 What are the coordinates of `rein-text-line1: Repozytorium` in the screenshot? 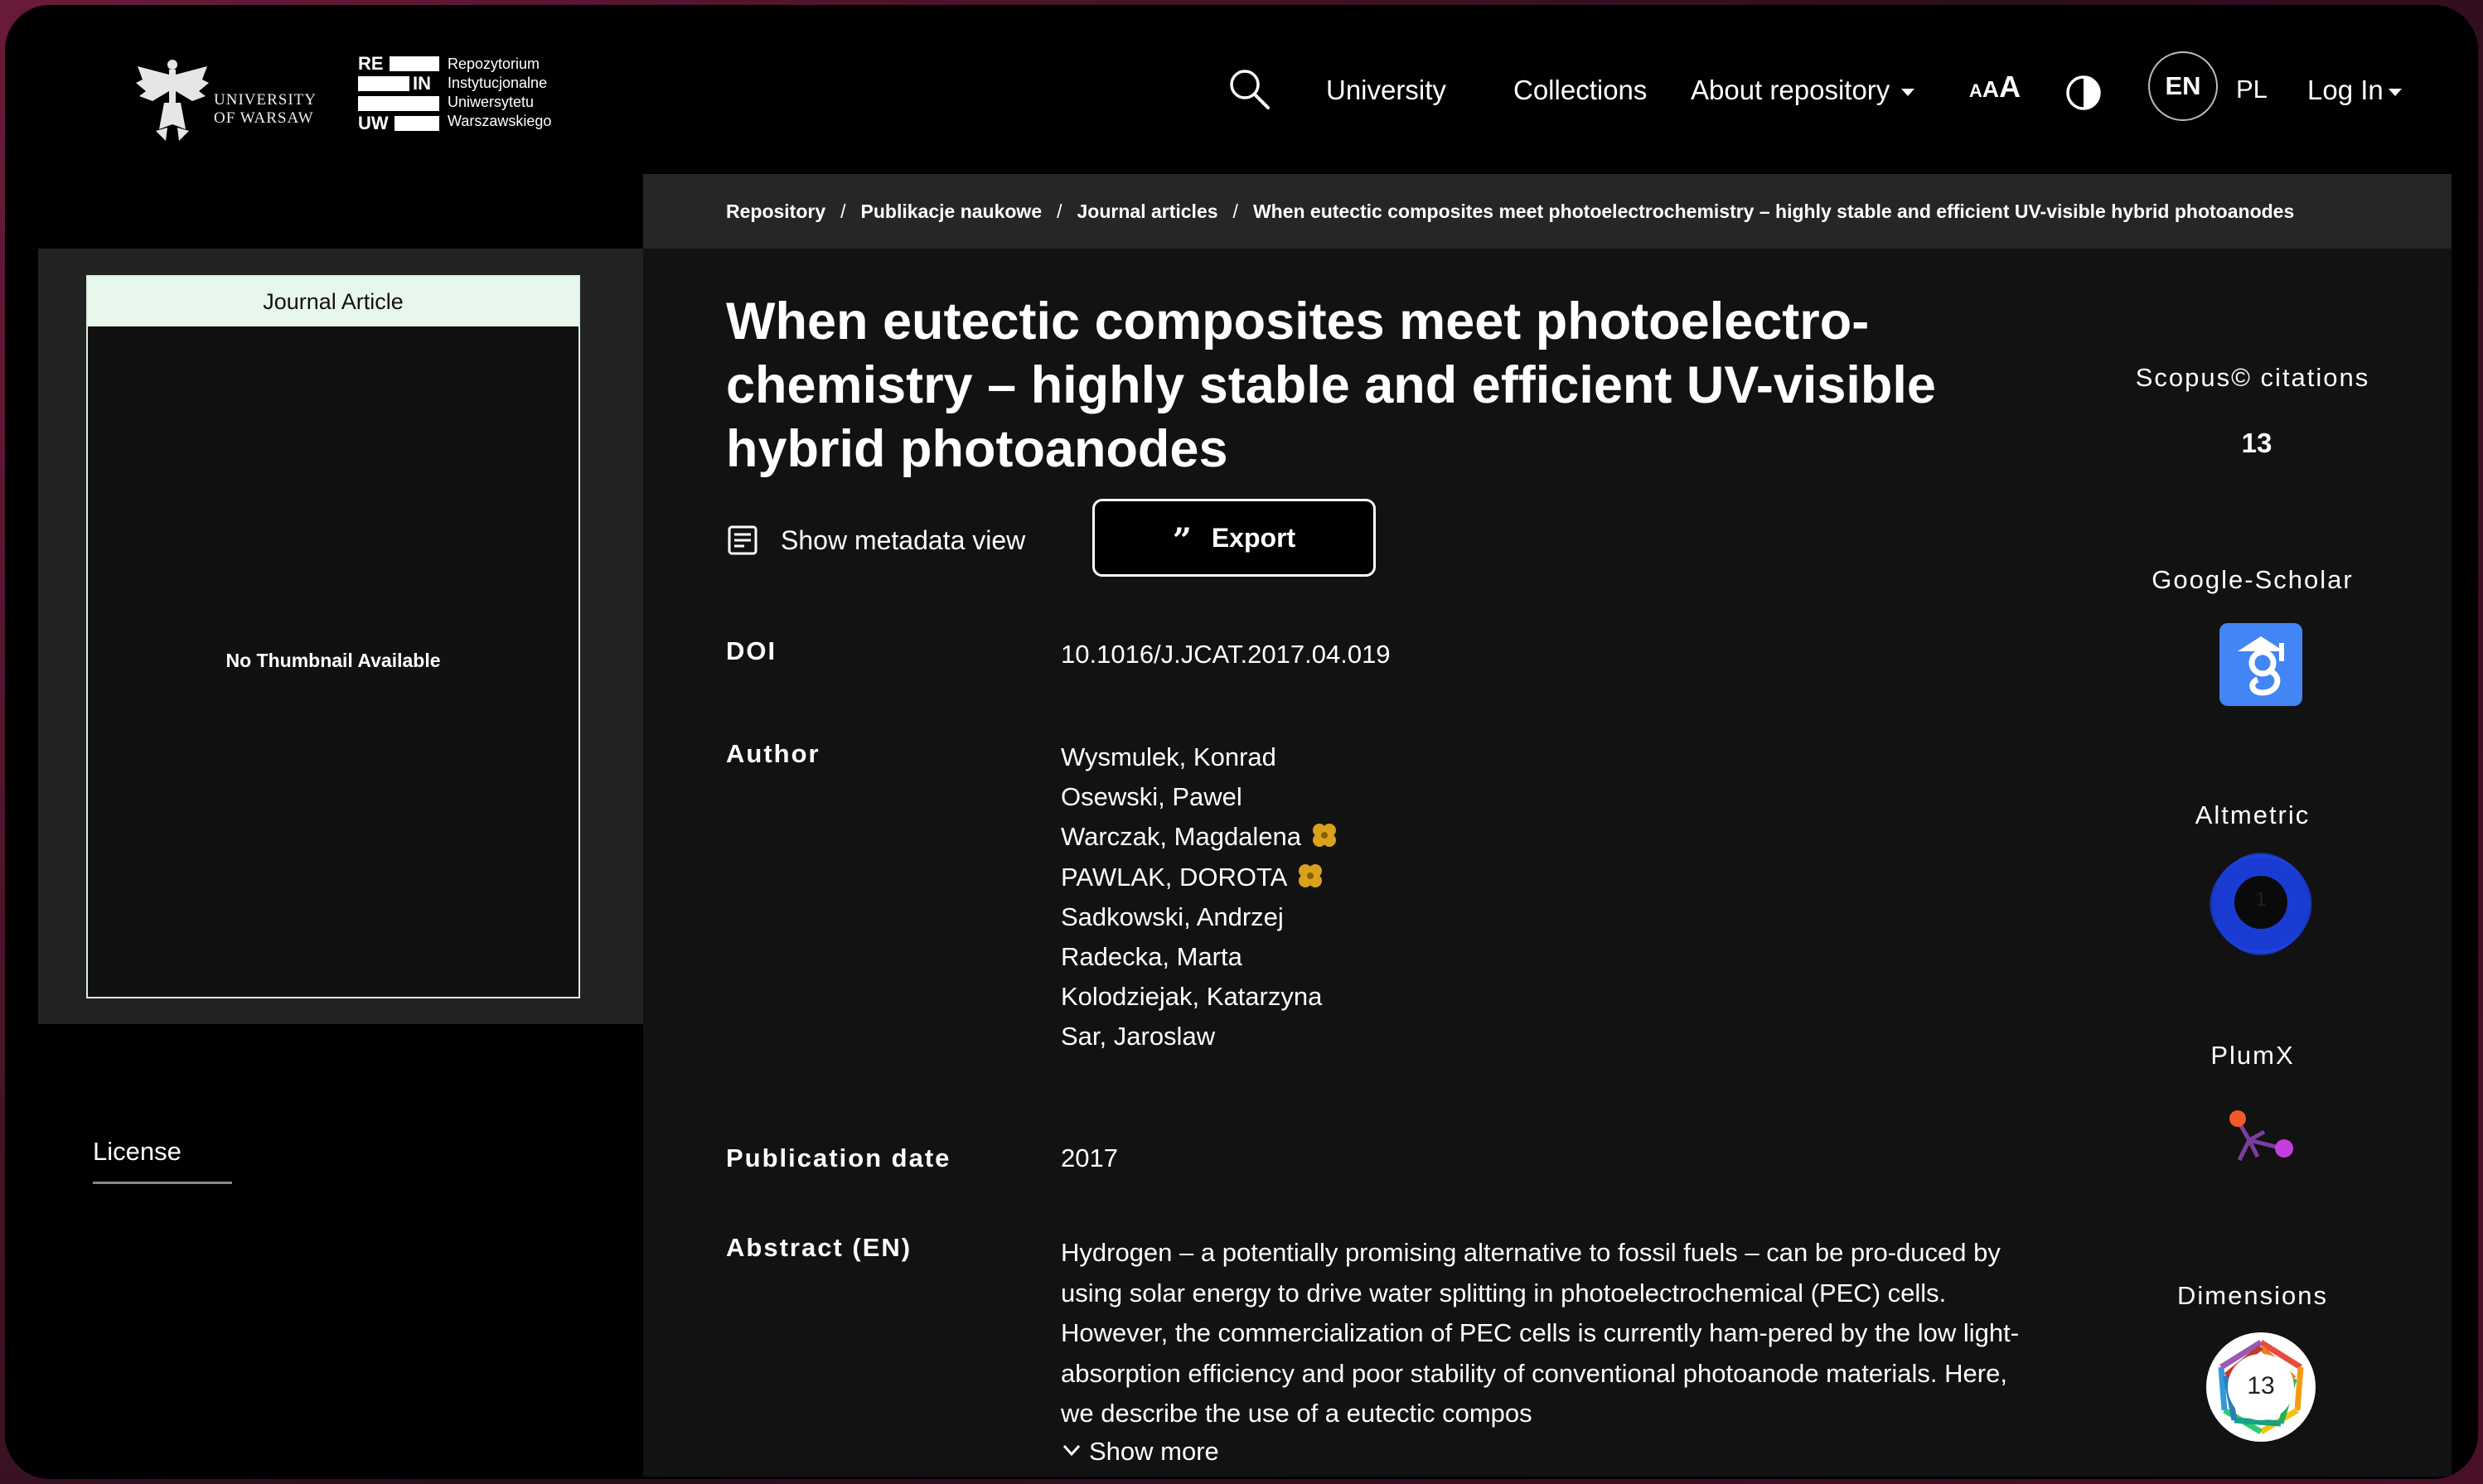 It's located at (494, 64).